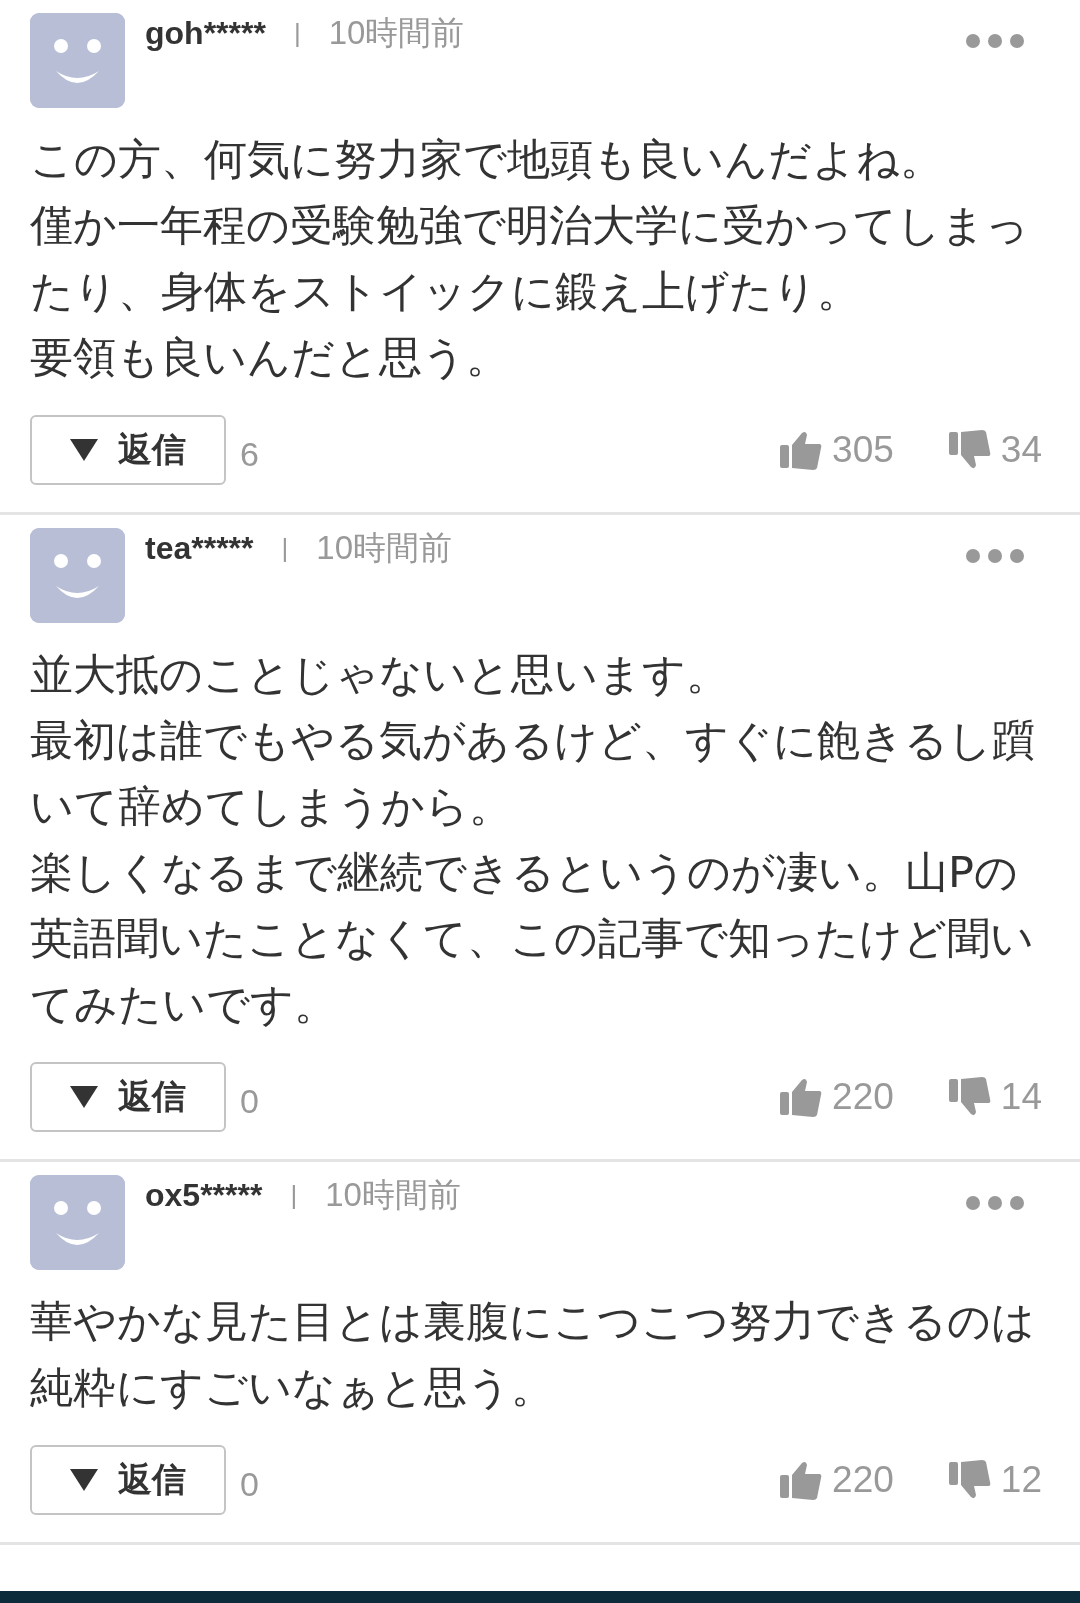  What do you see at coordinates (204, 1195) in the screenshot?
I see `user-name: ox5*****` at bounding box center [204, 1195].